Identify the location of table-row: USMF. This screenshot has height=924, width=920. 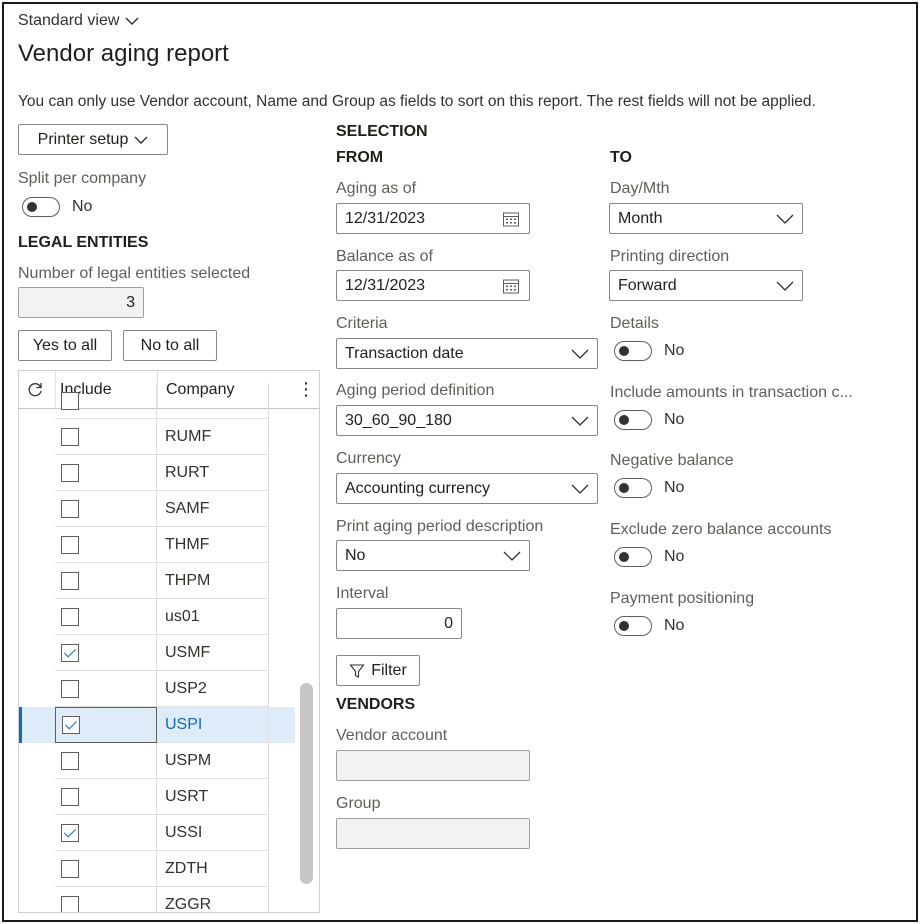
(157, 653).